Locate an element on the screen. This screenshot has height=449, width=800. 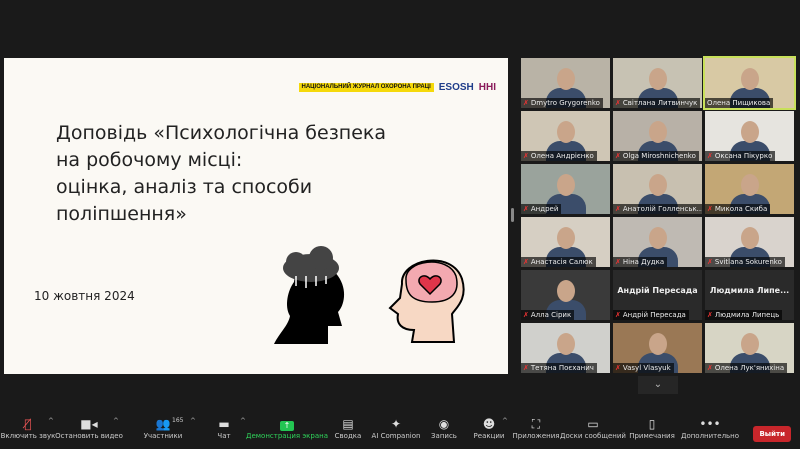
participant-name-label: ✗ Андрей is located at coordinates (541, 209).